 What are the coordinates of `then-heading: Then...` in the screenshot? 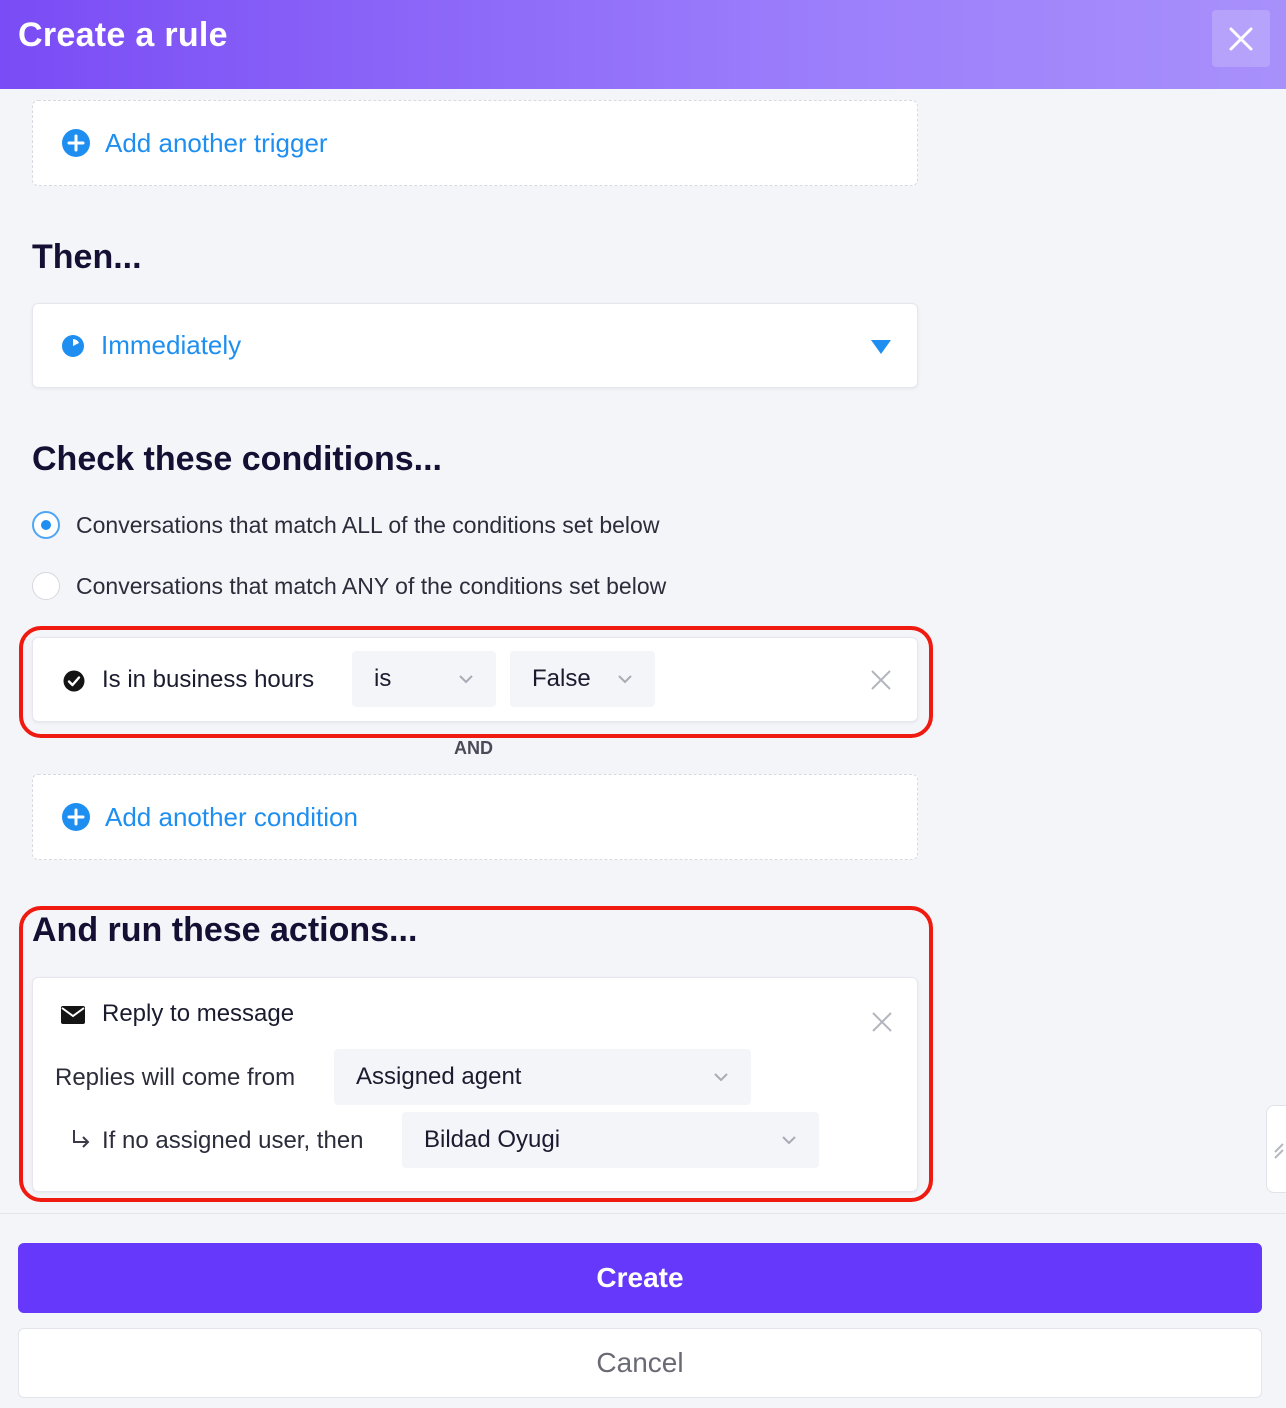 It's located at (87, 257).